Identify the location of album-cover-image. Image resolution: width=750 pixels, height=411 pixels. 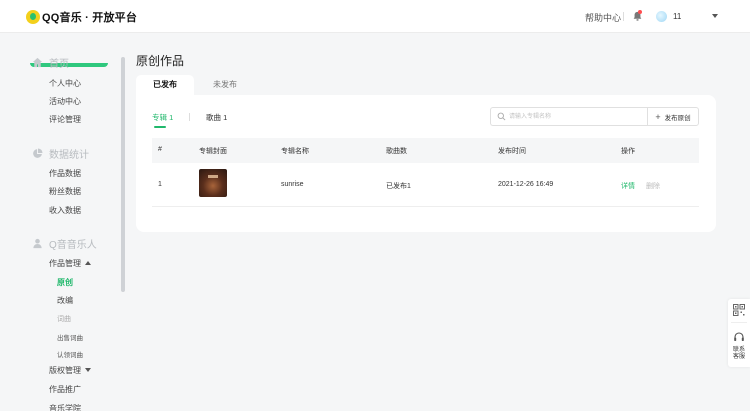
(213, 183).